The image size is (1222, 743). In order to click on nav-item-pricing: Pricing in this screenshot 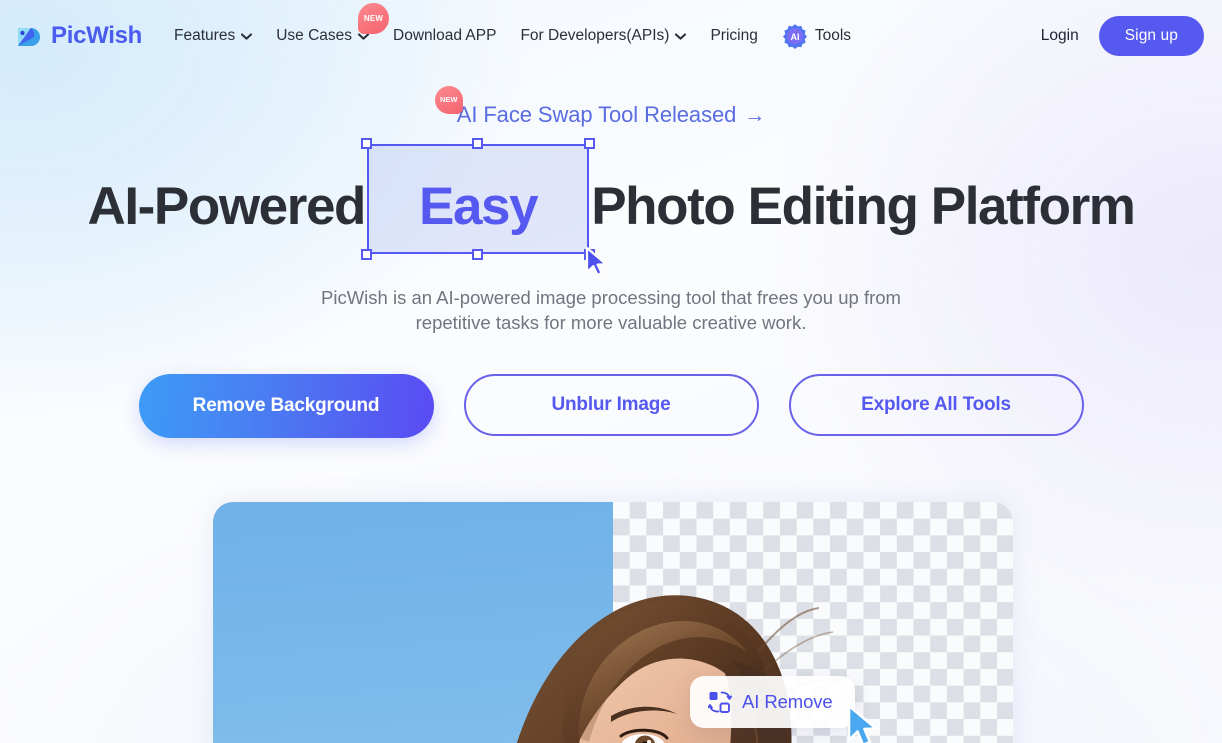, I will do `click(733, 36)`.